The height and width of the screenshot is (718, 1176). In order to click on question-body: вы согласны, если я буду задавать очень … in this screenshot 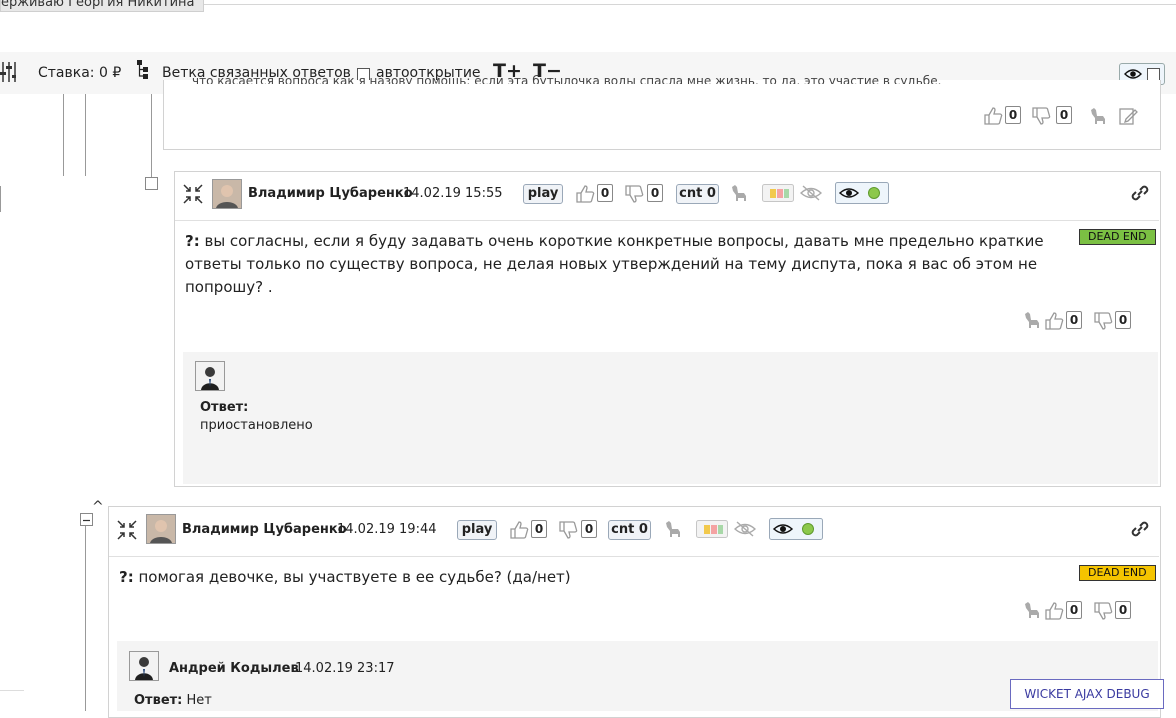, I will do `click(614, 264)`.